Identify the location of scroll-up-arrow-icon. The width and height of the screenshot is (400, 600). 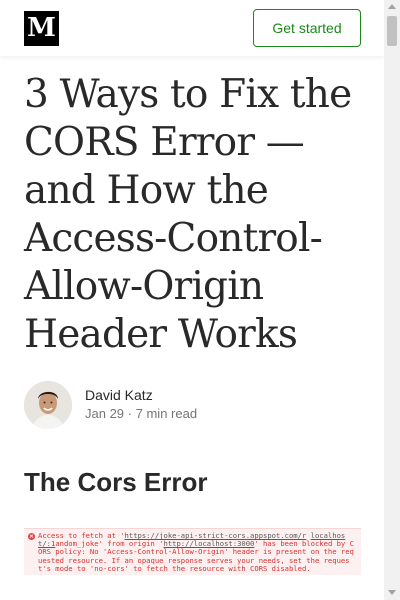
(392, 6).